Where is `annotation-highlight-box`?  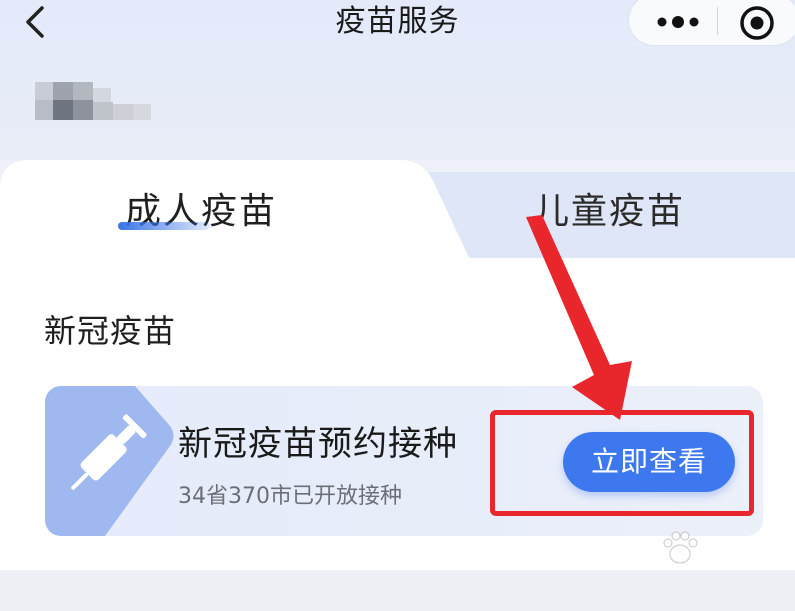
annotation-highlight-box is located at coordinates (622, 463).